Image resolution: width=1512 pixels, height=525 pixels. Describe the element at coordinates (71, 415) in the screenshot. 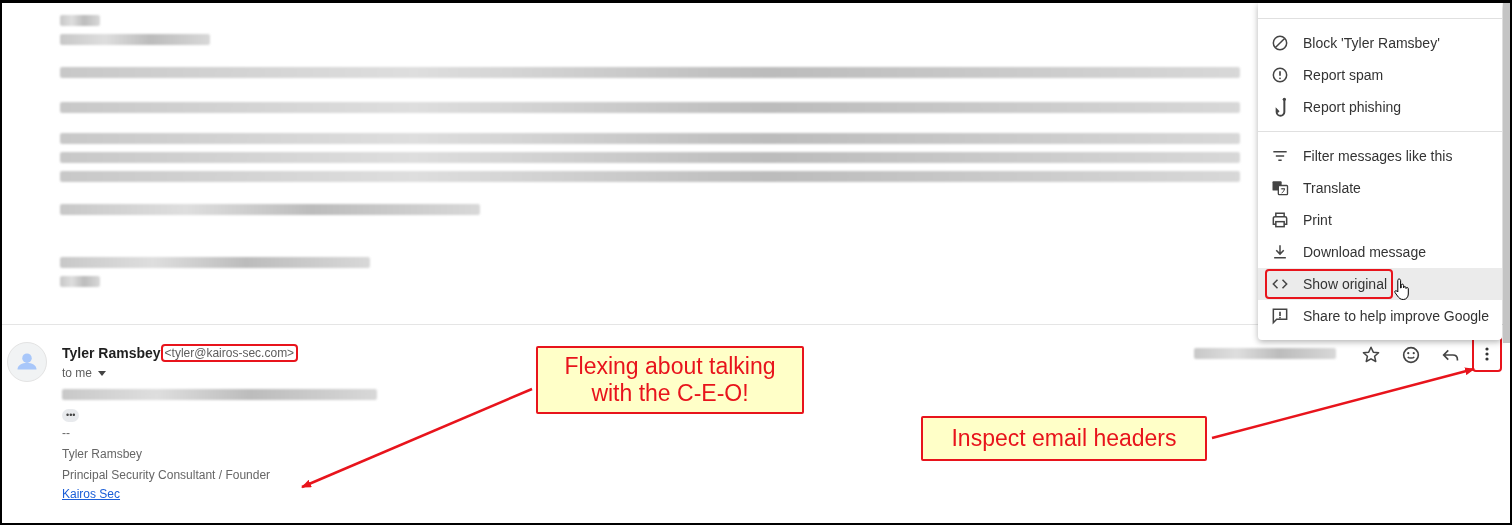

I see `show-trimmed-button: •••` at that location.